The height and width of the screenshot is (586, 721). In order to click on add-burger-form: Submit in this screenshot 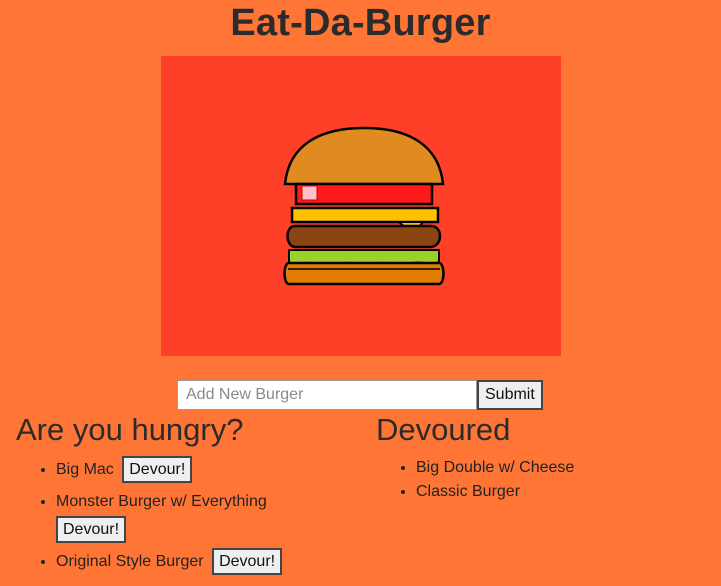, I will do `click(360, 395)`.